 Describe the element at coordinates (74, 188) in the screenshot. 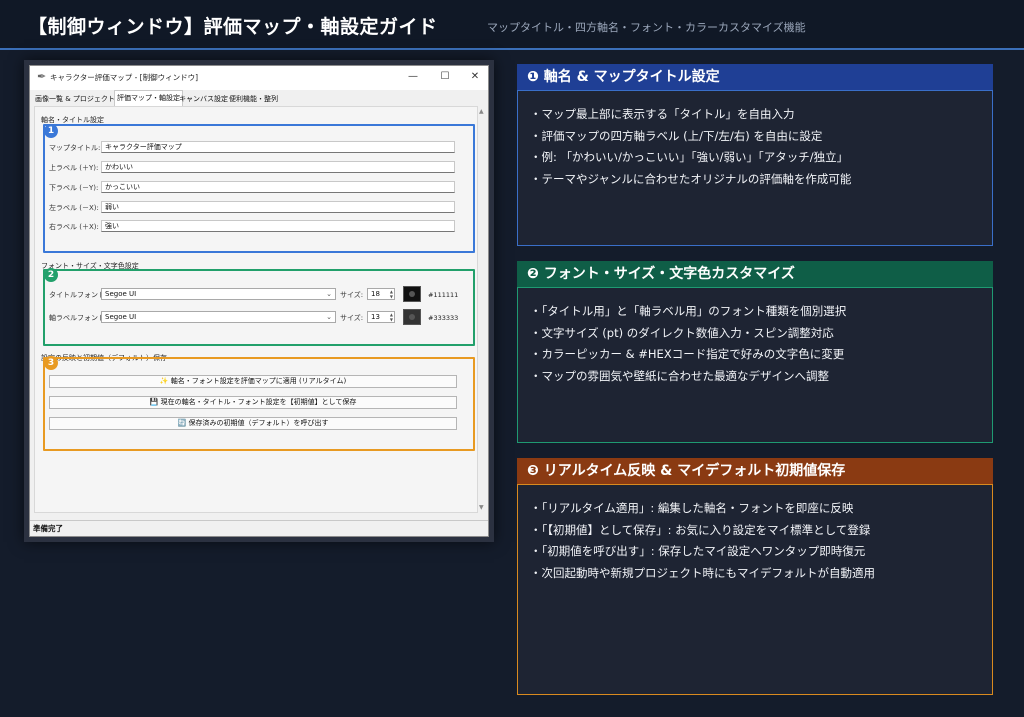

I see `field-label-bottom: 下ラベル (－Y):` at that location.